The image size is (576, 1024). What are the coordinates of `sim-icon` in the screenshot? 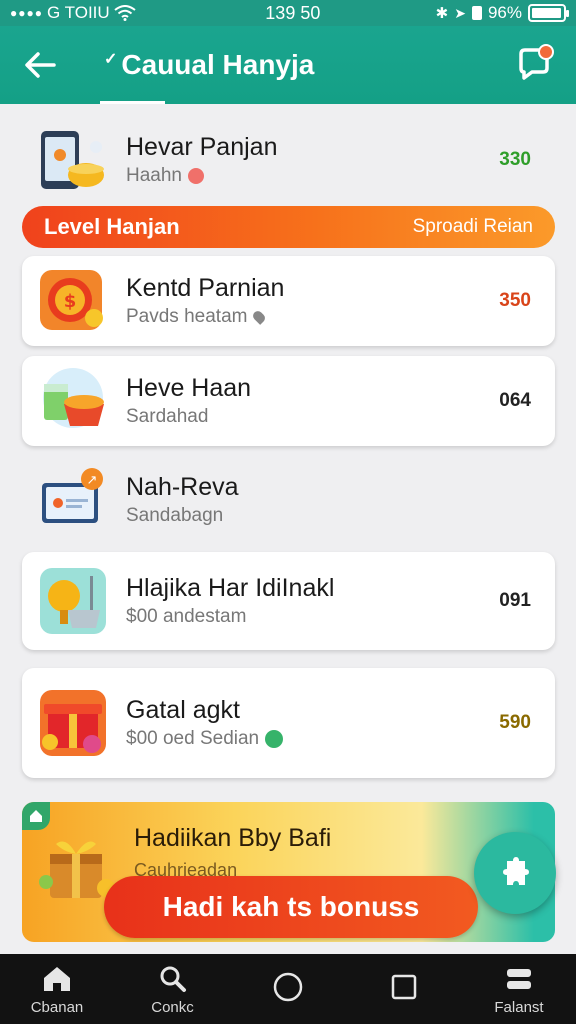 It's located at (476, 13).